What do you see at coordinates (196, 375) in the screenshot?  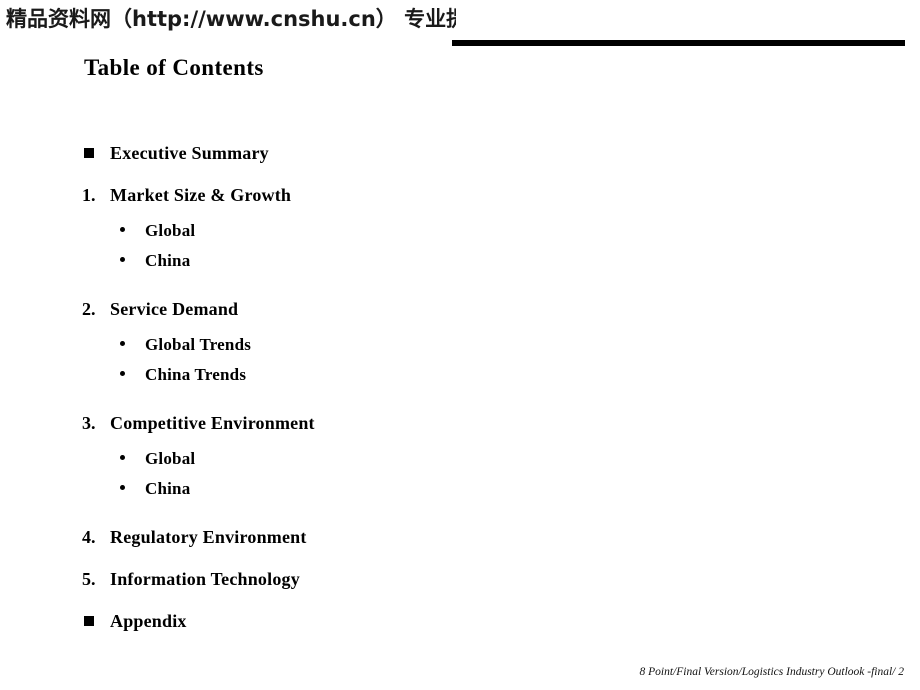 I see `toc-subitem-label: China Trends` at bounding box center [196, 375].